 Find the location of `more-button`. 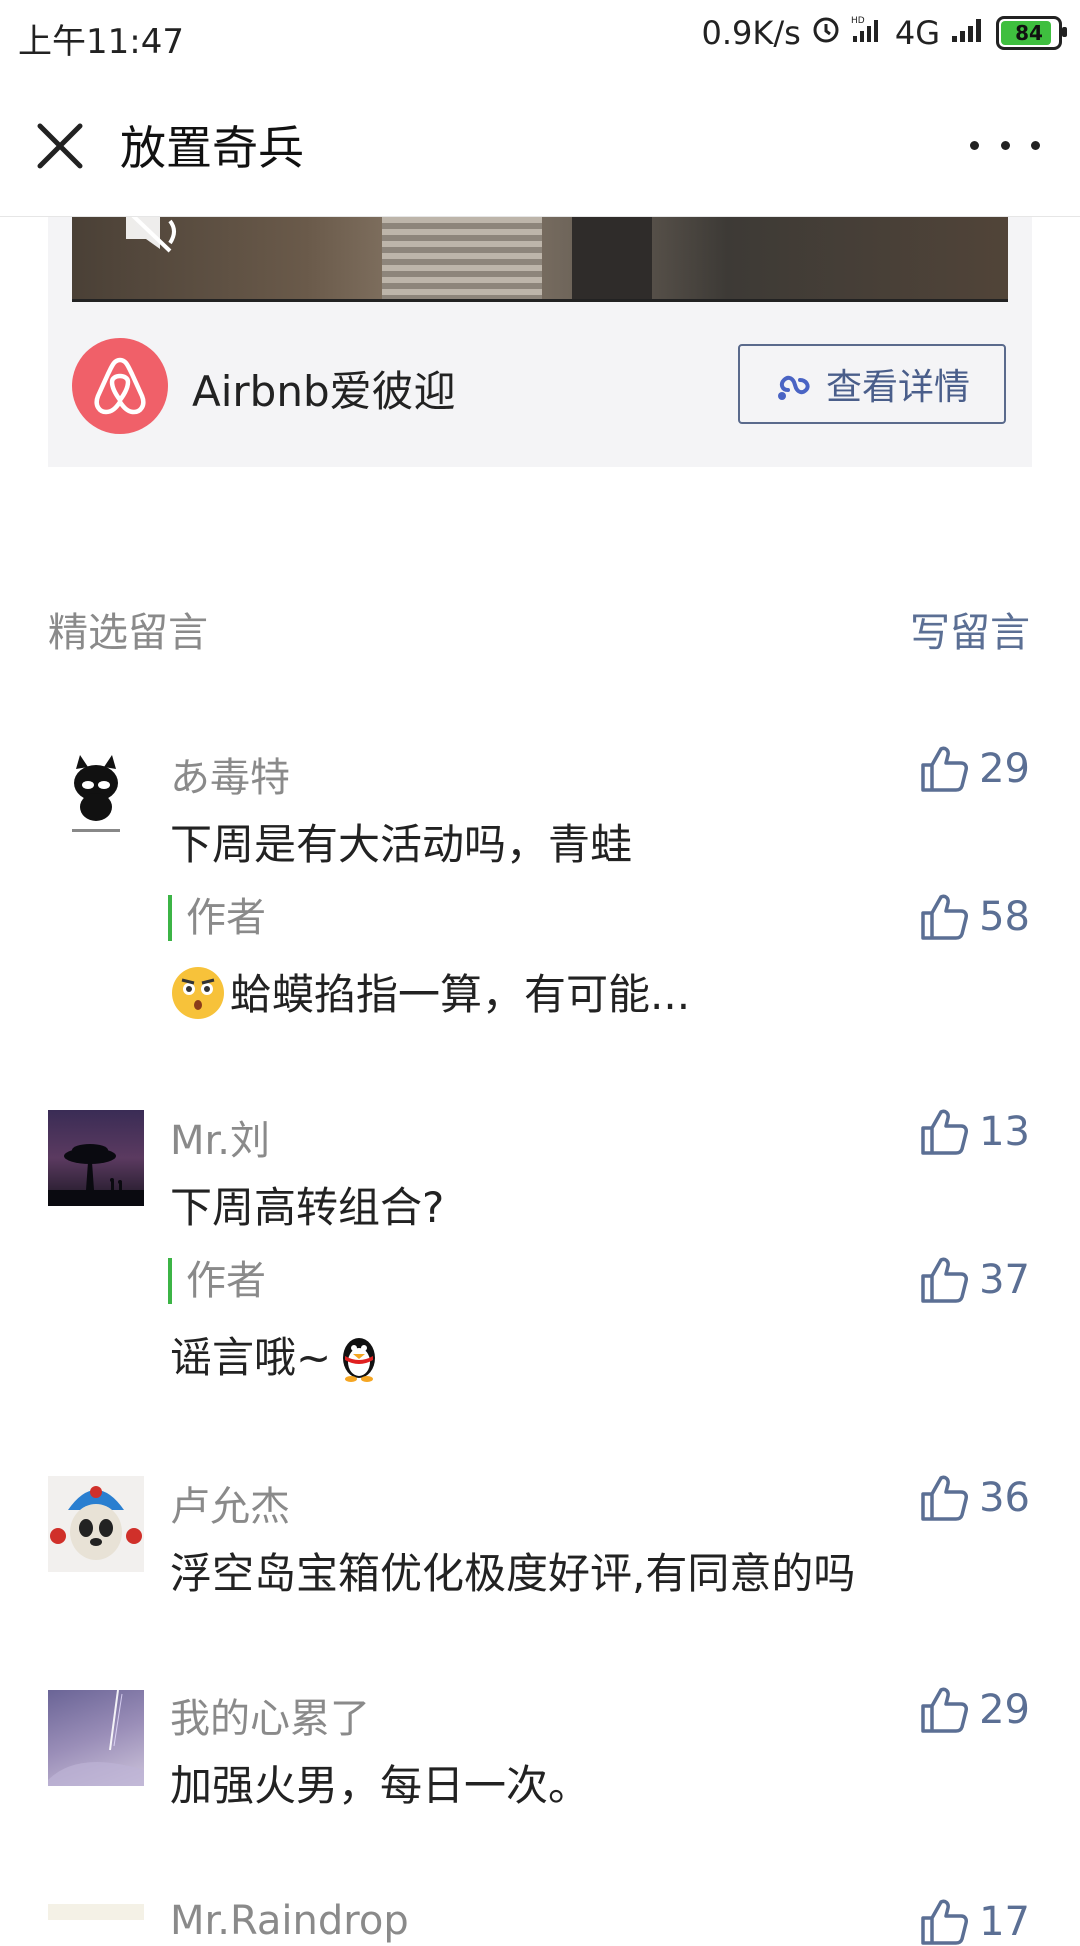

more-button is located at coordinates (1005, 145).